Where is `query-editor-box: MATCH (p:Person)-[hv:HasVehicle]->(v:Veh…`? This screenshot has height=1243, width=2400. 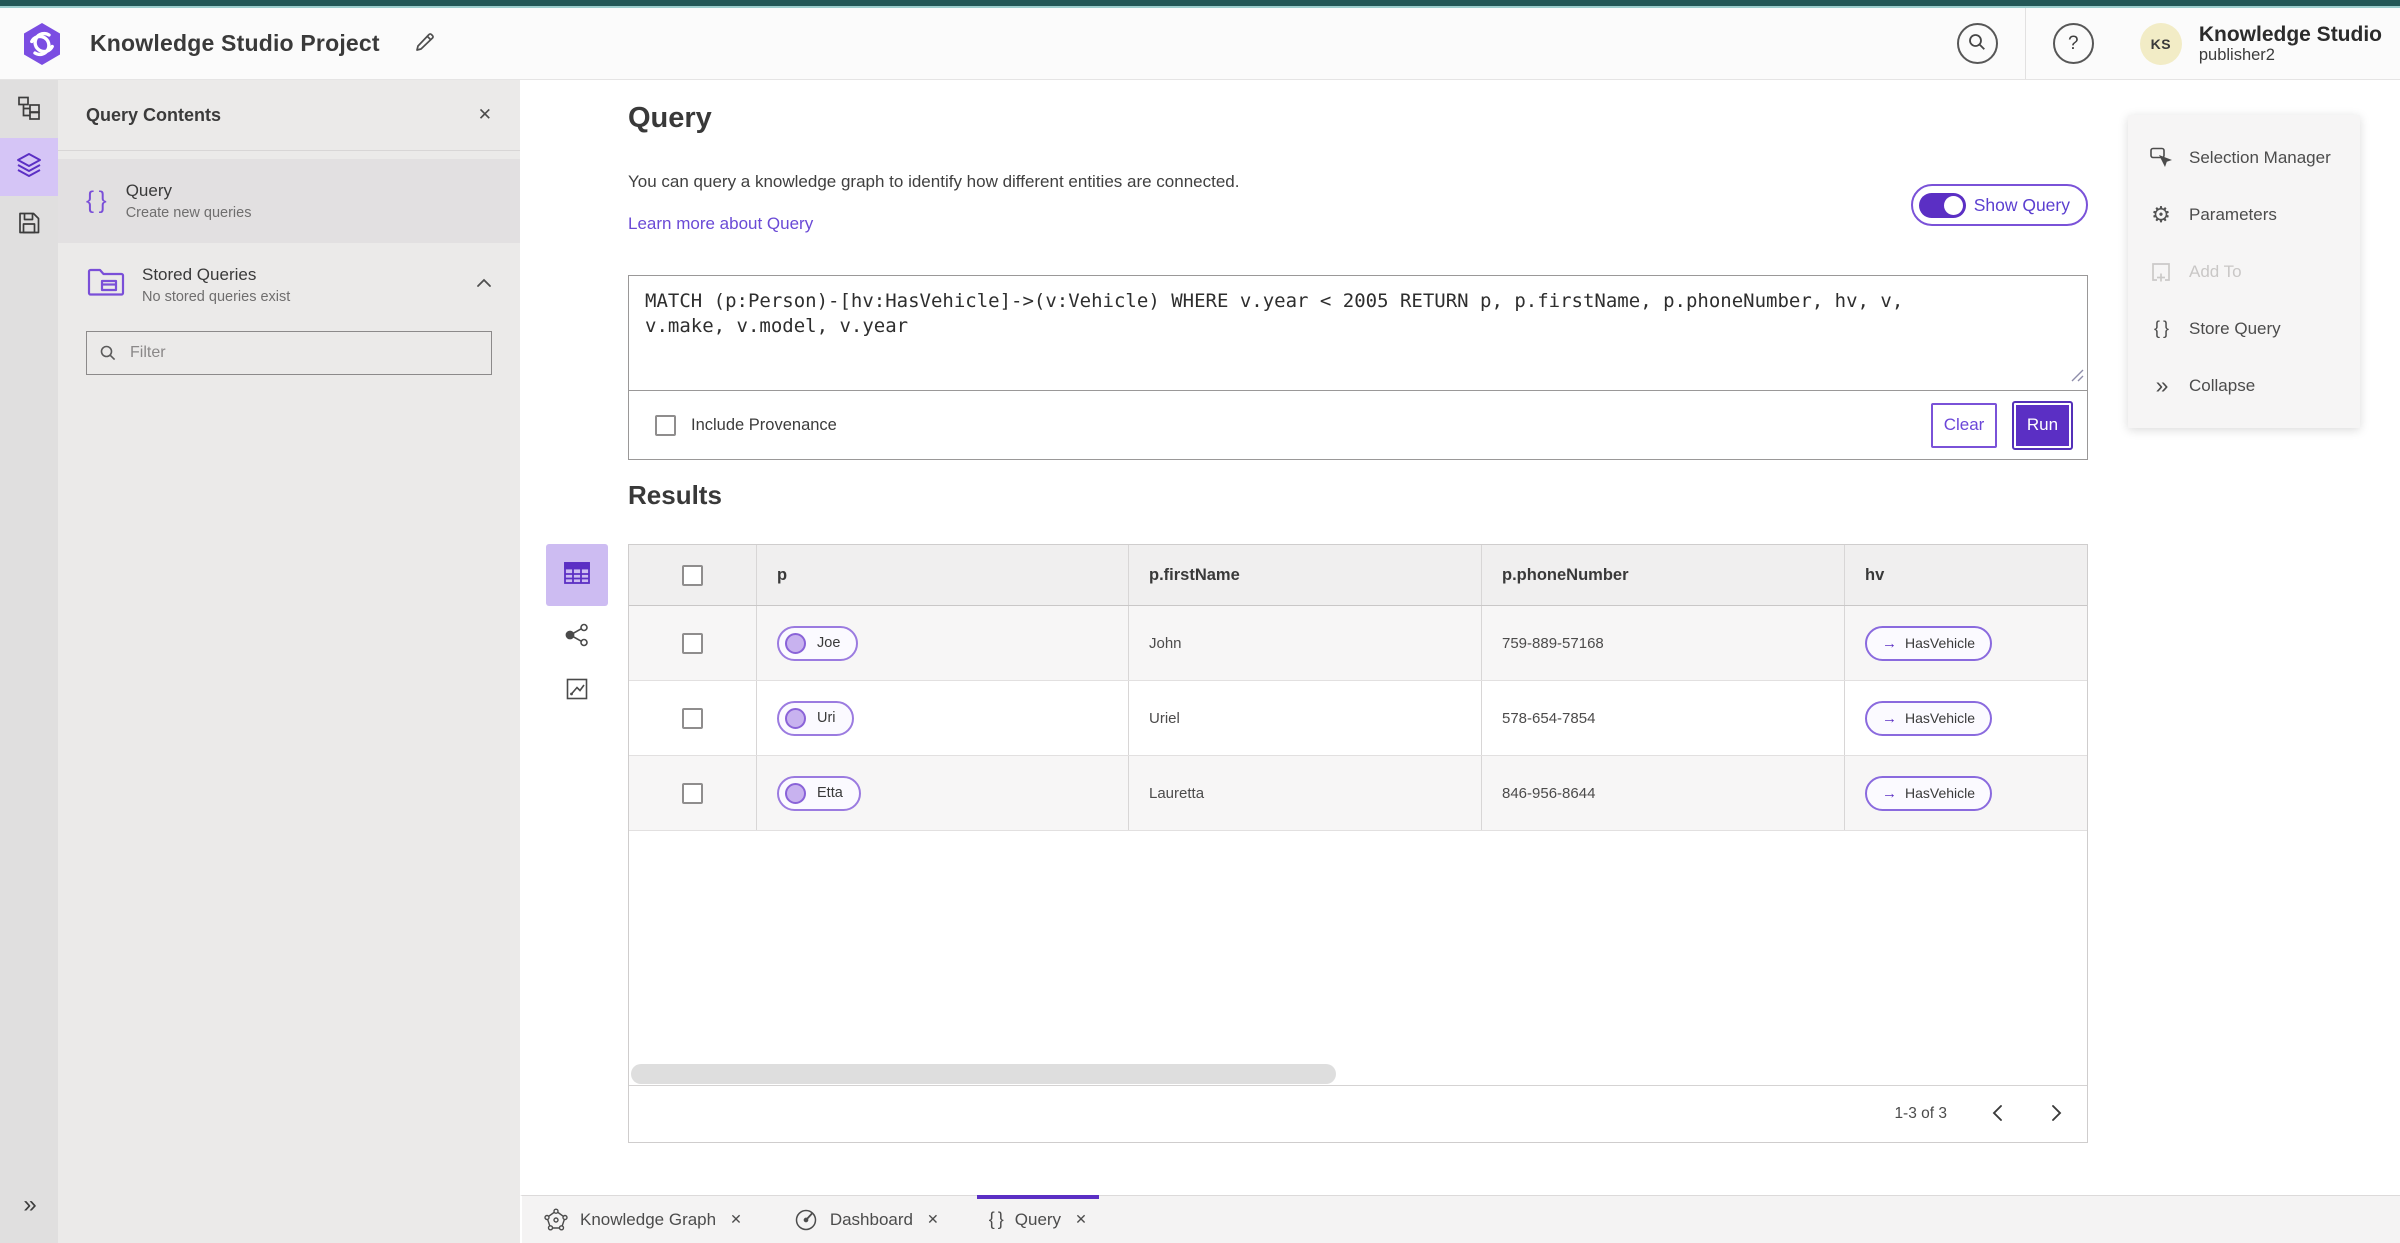
query-editor-box: MATCH (p:Person)-[hv:HasVehicle]->(v:Veh… is located at coordinates (1358, 367).